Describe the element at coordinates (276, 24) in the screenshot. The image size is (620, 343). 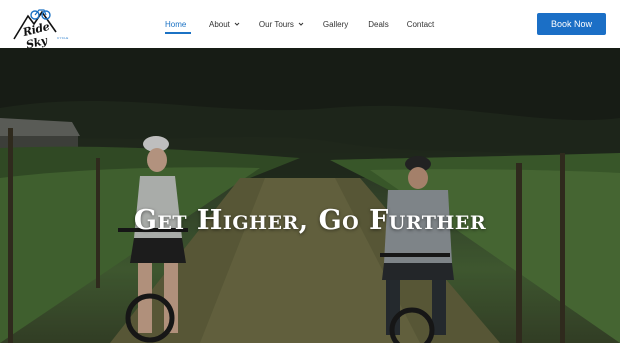
I see `nav-item-label: Our Tours` at that location.